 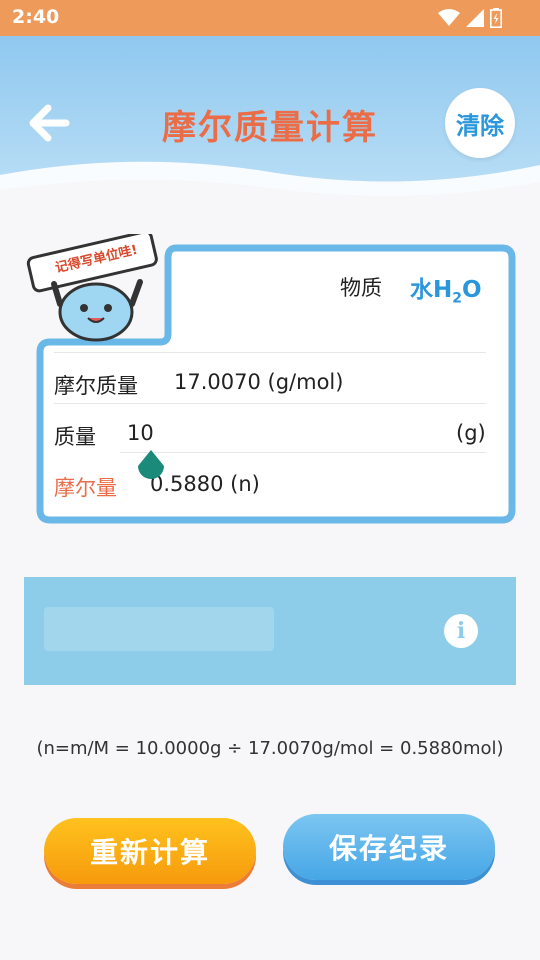 What do you see at coordinates (36, 17) in the screenshot?
I see `status-time: 2:40` at bounding box center [36, 17].